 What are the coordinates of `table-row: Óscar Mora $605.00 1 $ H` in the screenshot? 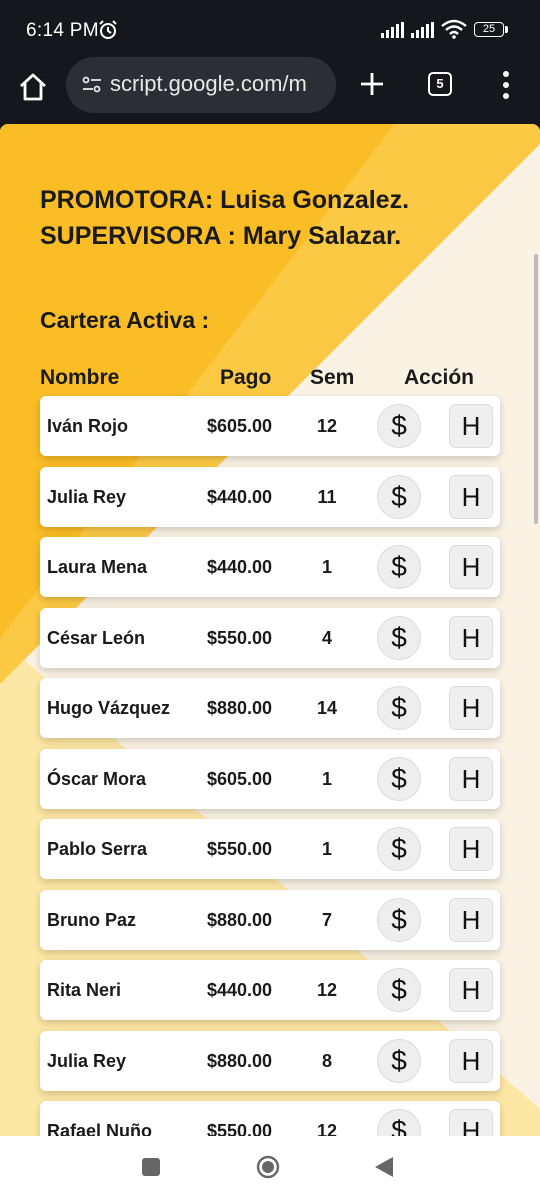 It's located at (270, 778).